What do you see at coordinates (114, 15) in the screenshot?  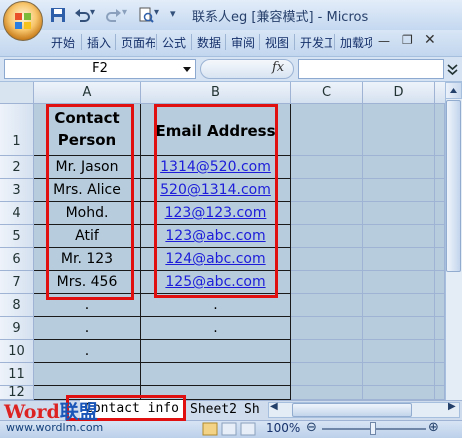 I see `redo-icon` at bounding box center [114, 15].